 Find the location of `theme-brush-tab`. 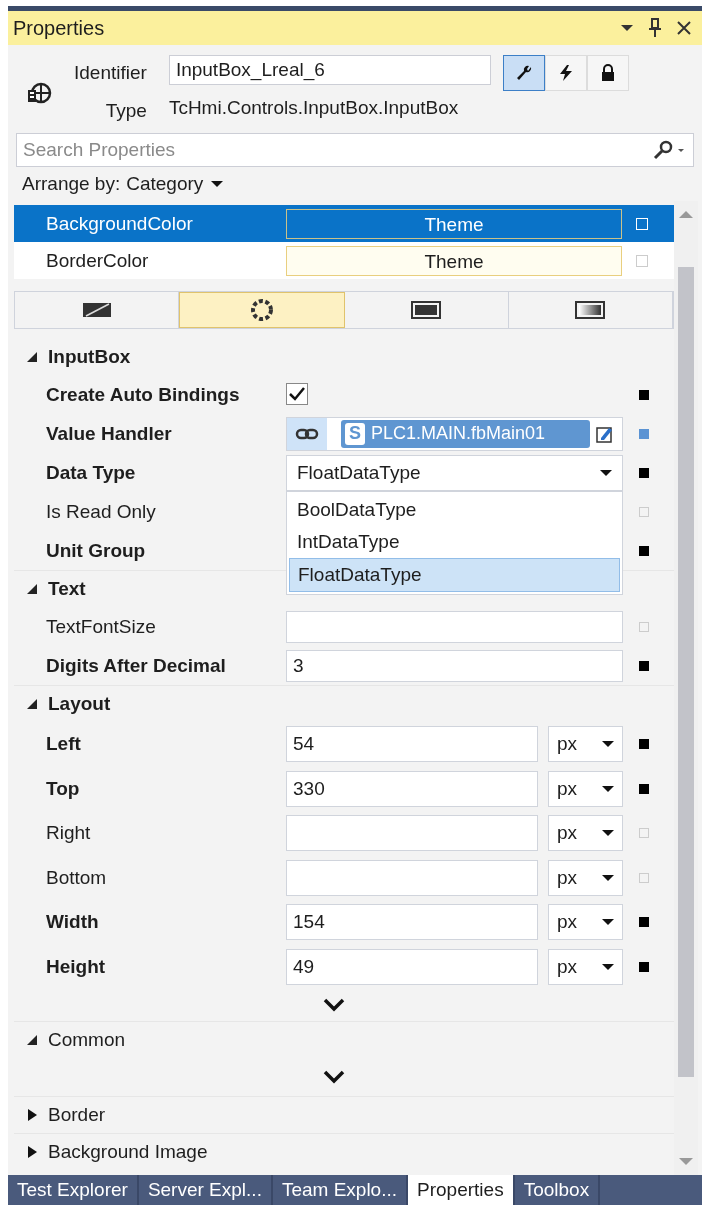

theme-brush-tab is located at coordinates (262, 310).